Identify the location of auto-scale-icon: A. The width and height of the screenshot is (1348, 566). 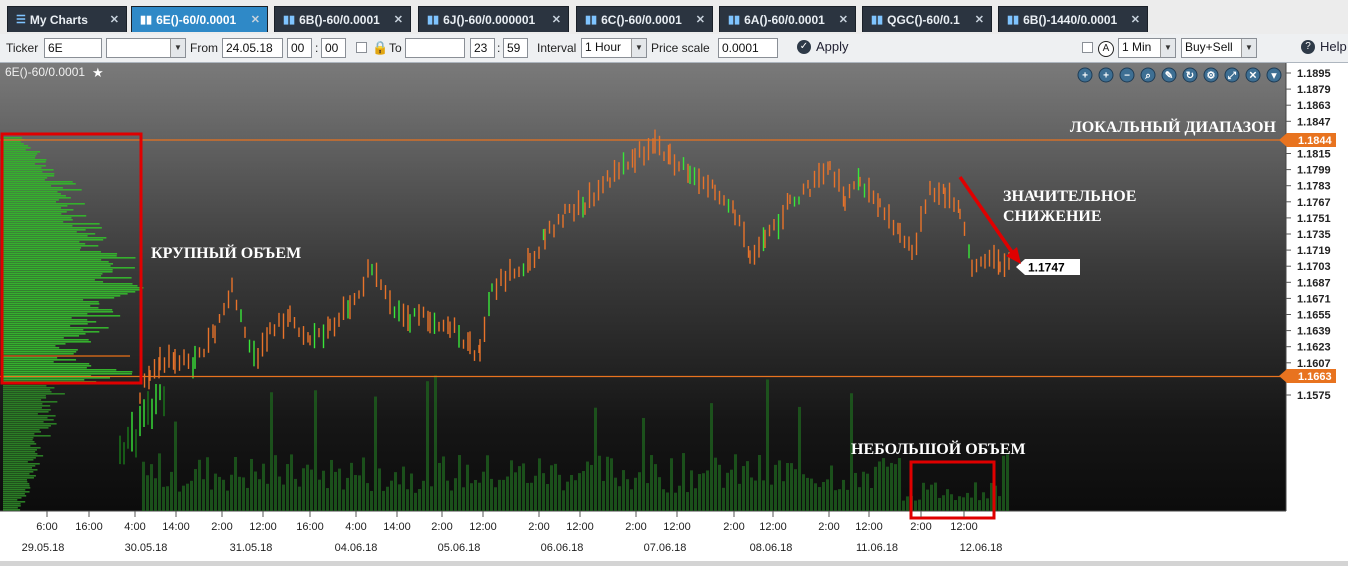
(1108, 48).